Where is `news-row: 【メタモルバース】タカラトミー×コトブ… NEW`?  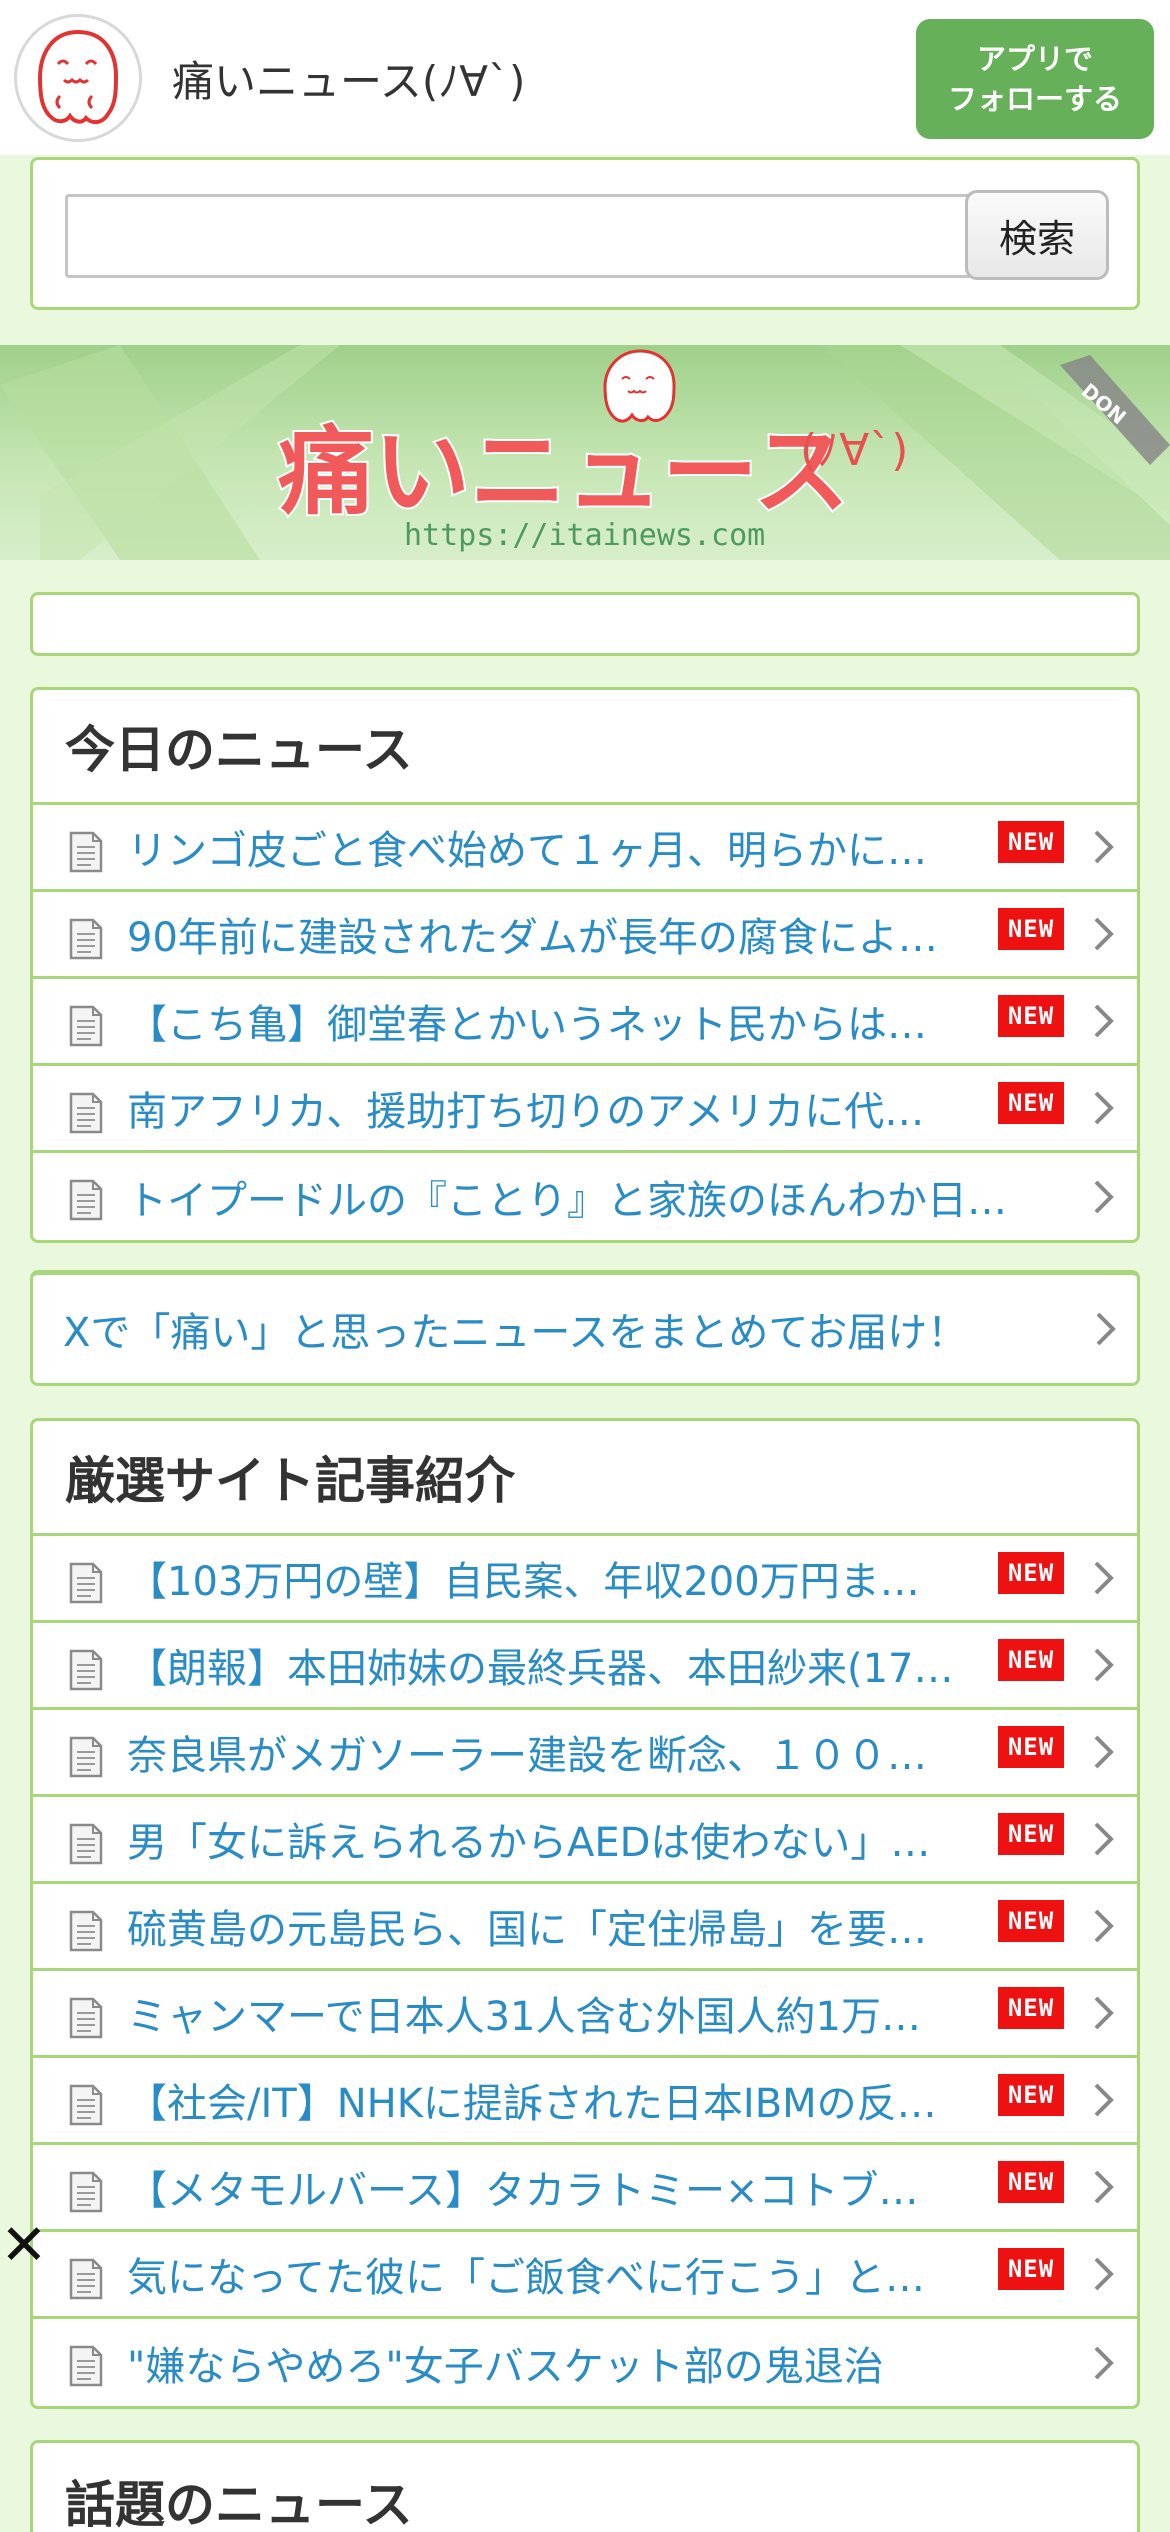
news-row: 【メタモルバース】タカラトミー×コトブ… NEW is located at coordinates (585, 2188).